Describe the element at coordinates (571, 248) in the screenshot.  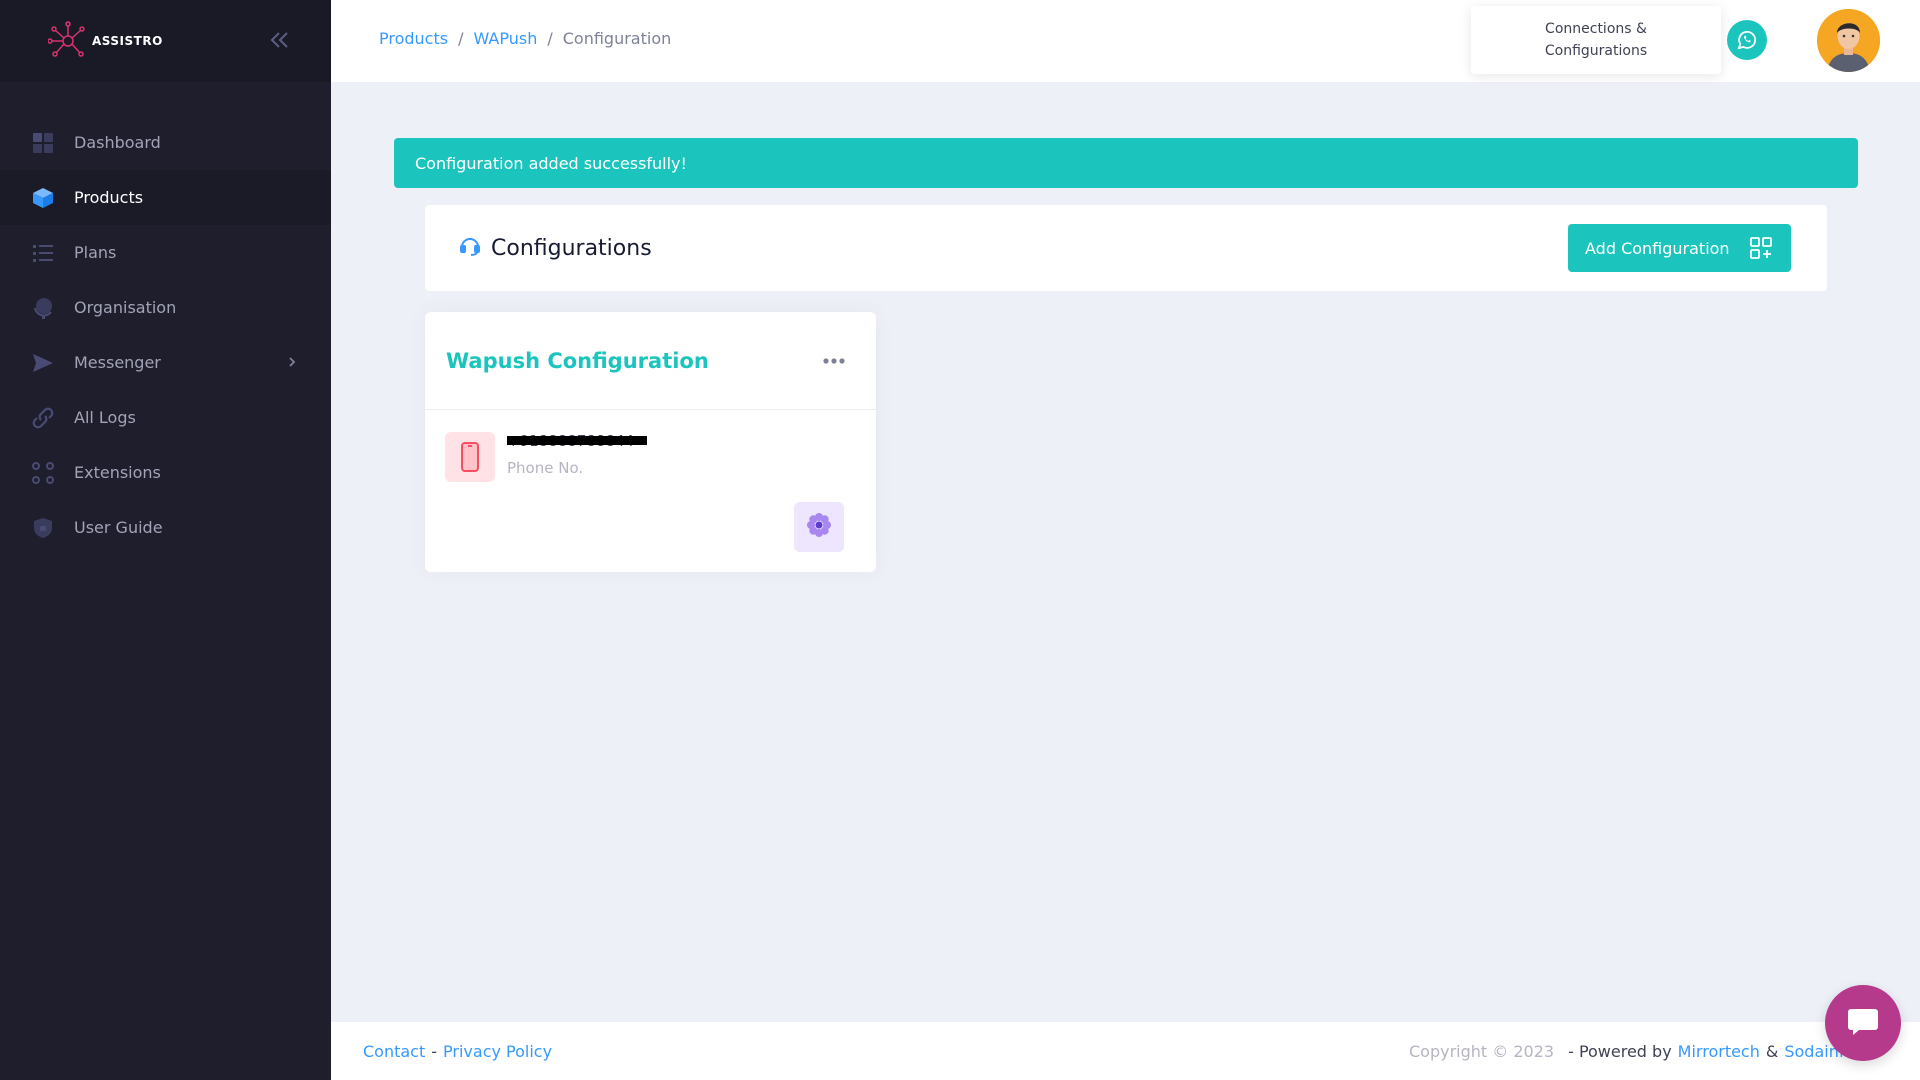
I see `configurations-title: Configurations` at that location.